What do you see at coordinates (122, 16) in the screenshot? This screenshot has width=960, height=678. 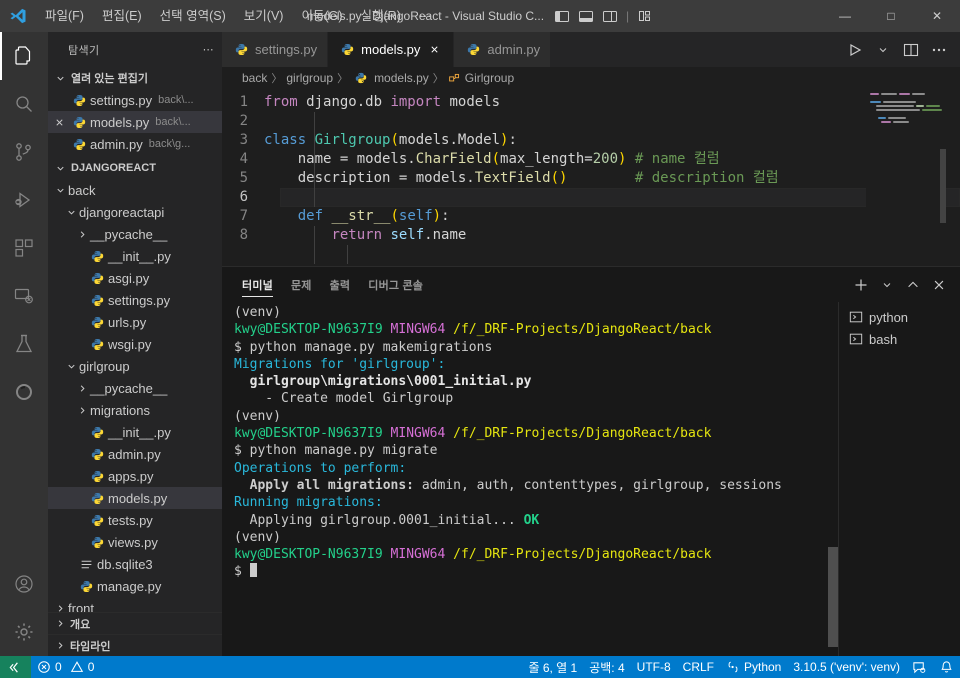 I see `menu-edit: 편집(E)` at bounding box center [122, 16].